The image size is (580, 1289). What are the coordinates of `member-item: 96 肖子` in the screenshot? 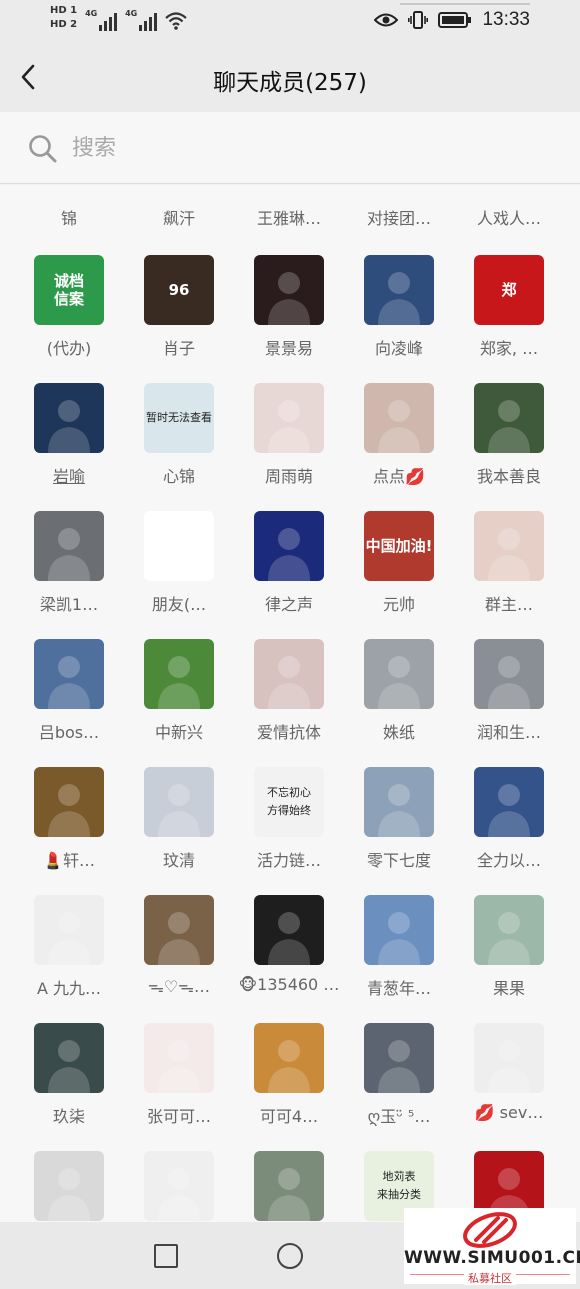 It's located at (179, 307).